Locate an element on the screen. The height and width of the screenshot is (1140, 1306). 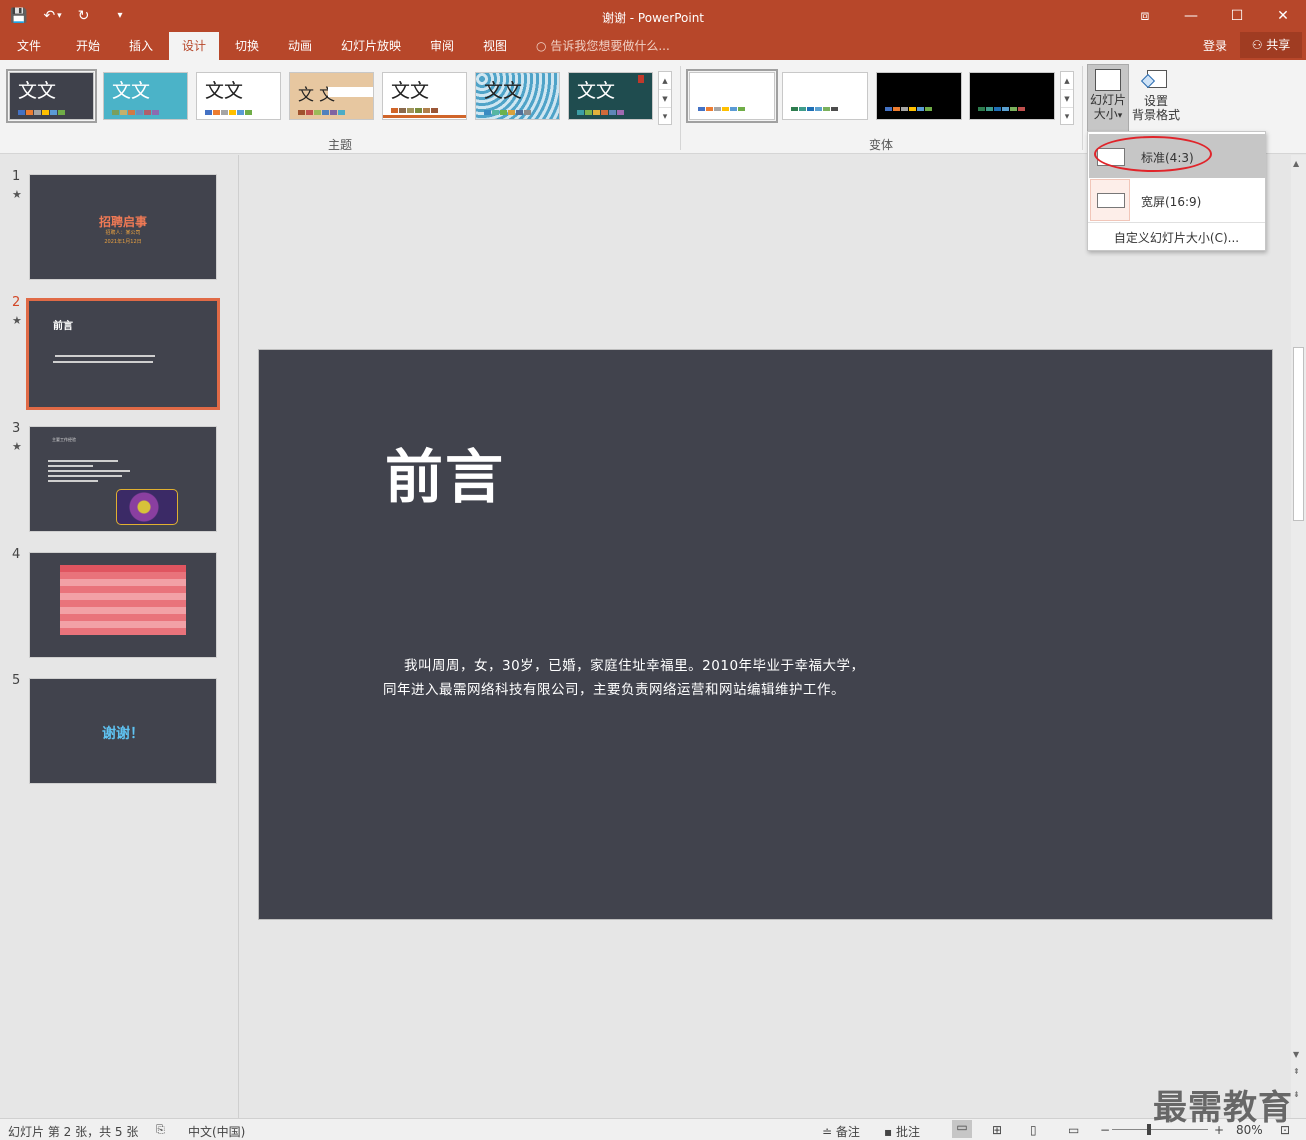
share-button: ⚇ 共享 is located at coordinates (1271, 45).